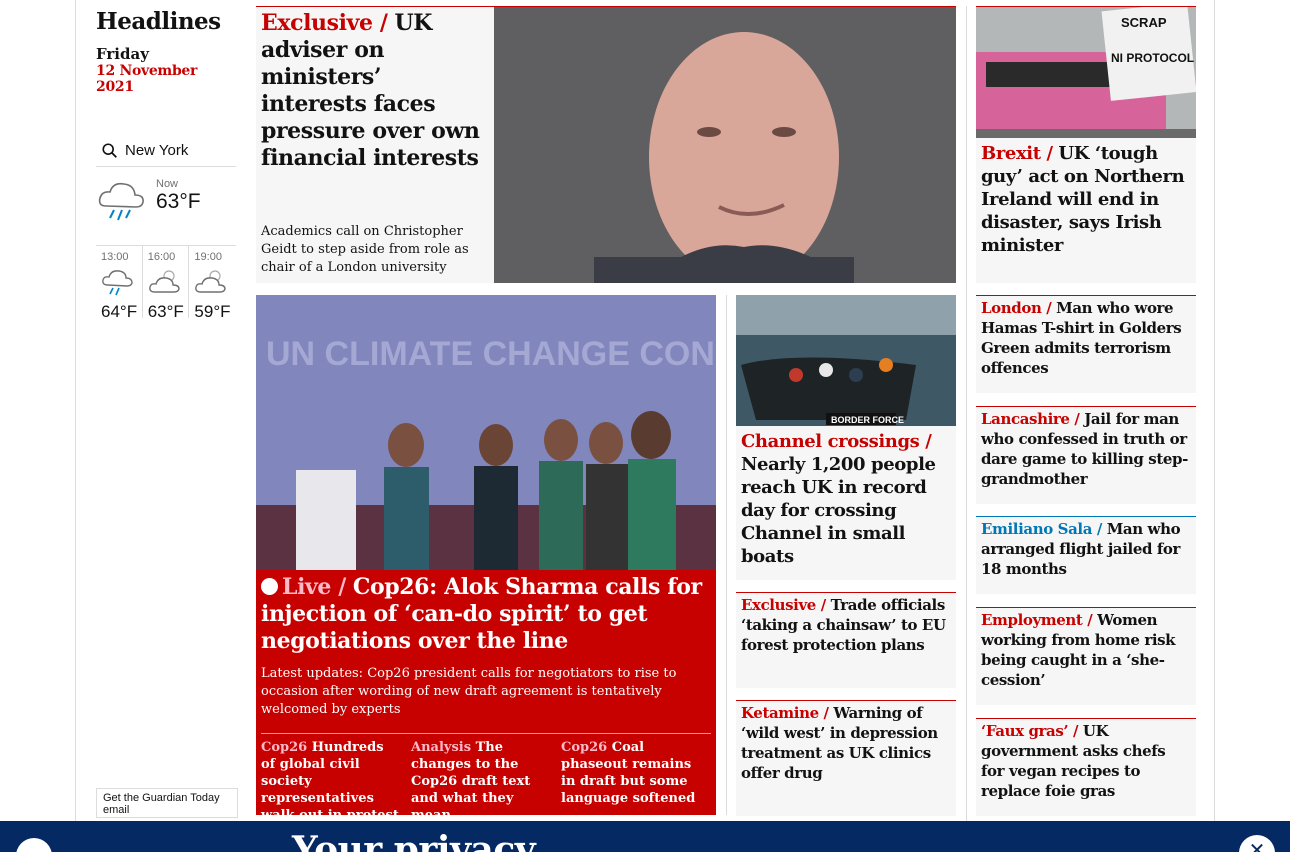 This screenshot has width=1290, height=852. I want to click on story-kicker: Channel crossings /, so click(836, 441).